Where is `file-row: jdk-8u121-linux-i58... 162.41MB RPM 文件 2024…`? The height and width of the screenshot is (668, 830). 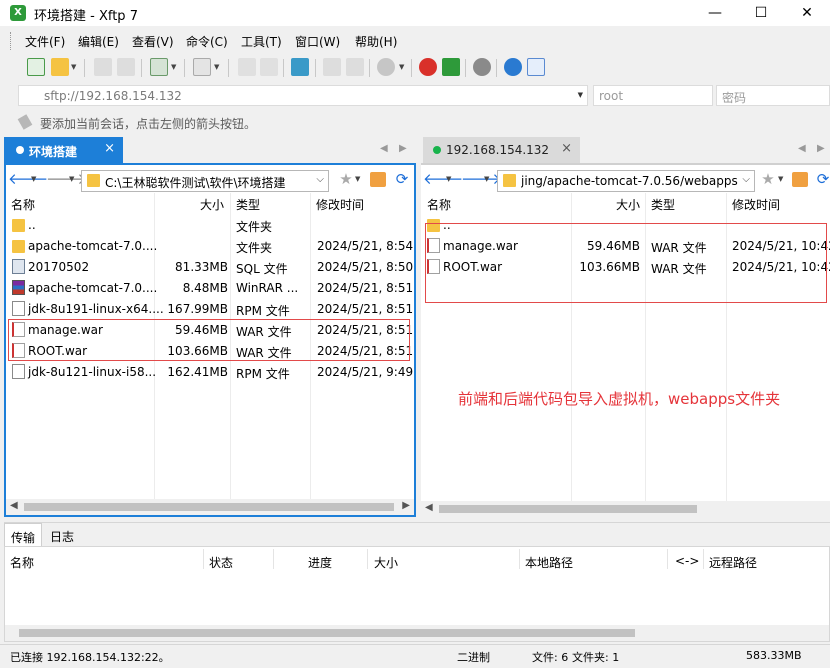
file-row: jdk-8u121-linux-i58... 162.41MB RPM 文件 2024… is located at coordinates (210, 372).